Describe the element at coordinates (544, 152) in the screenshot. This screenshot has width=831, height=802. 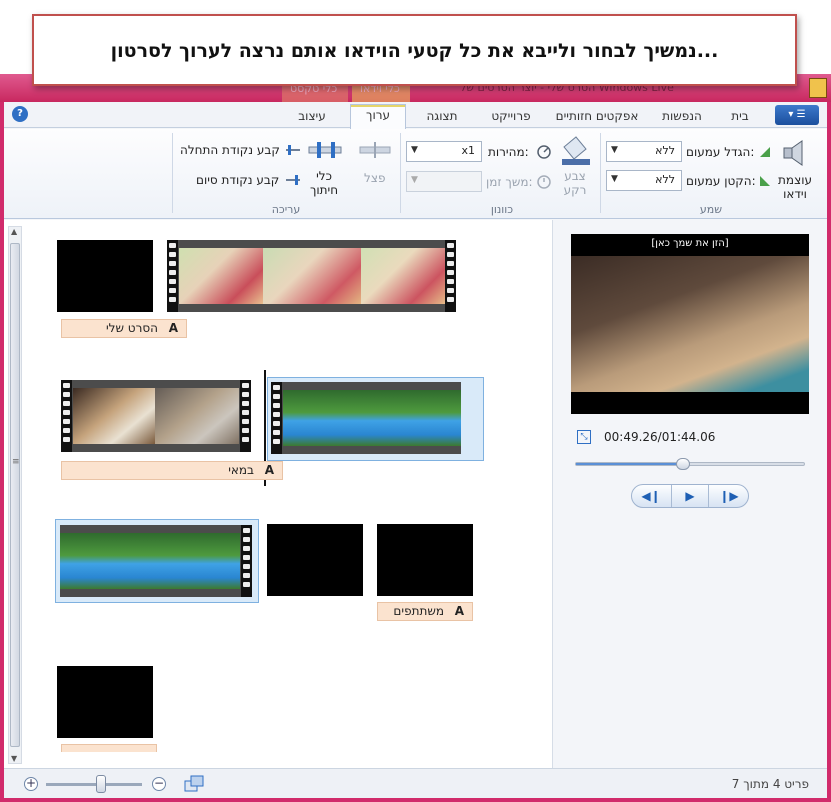
I see `speed-icon` at that location.